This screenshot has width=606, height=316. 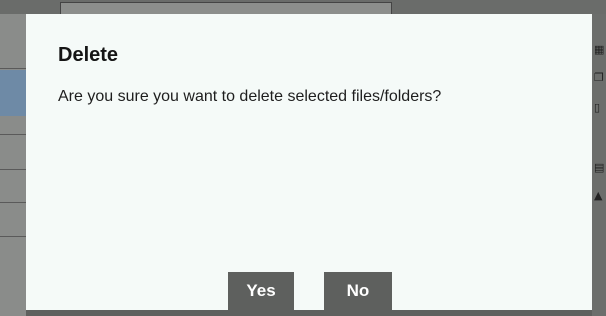 What do you see at coordinates (358, 291) in the screenshot?
I see `no-button: No` at bounding box center [358, 291].